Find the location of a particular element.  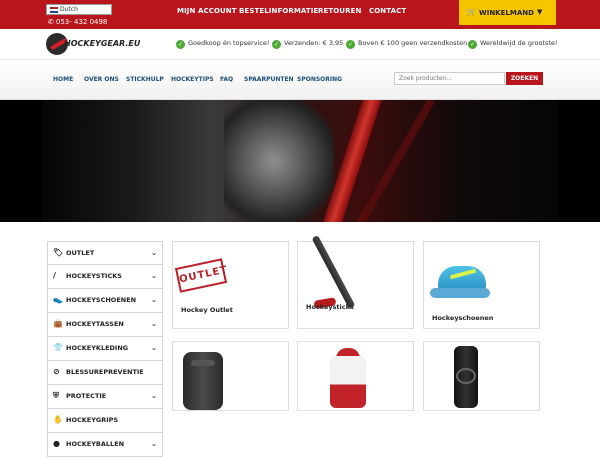

product-label: Hockey Outlet is located at coordinates (207, 310).